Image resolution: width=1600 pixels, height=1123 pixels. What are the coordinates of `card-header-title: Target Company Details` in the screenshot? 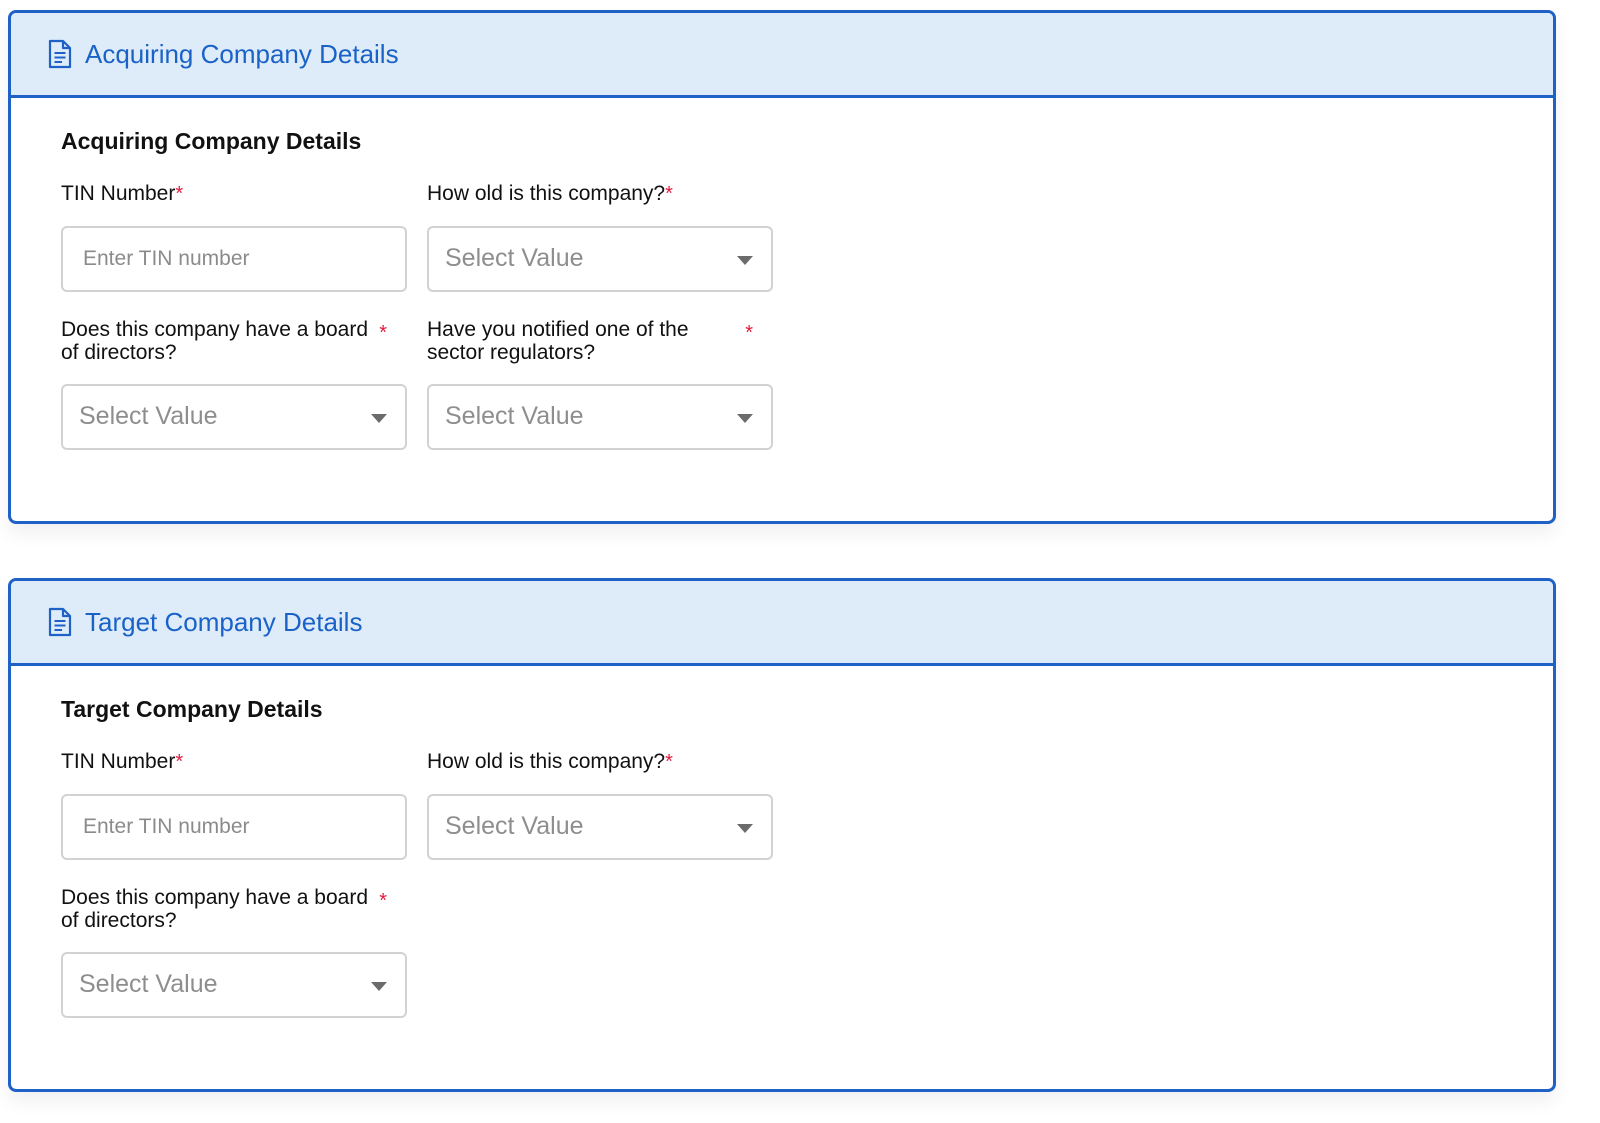 It's located at (224, 621).